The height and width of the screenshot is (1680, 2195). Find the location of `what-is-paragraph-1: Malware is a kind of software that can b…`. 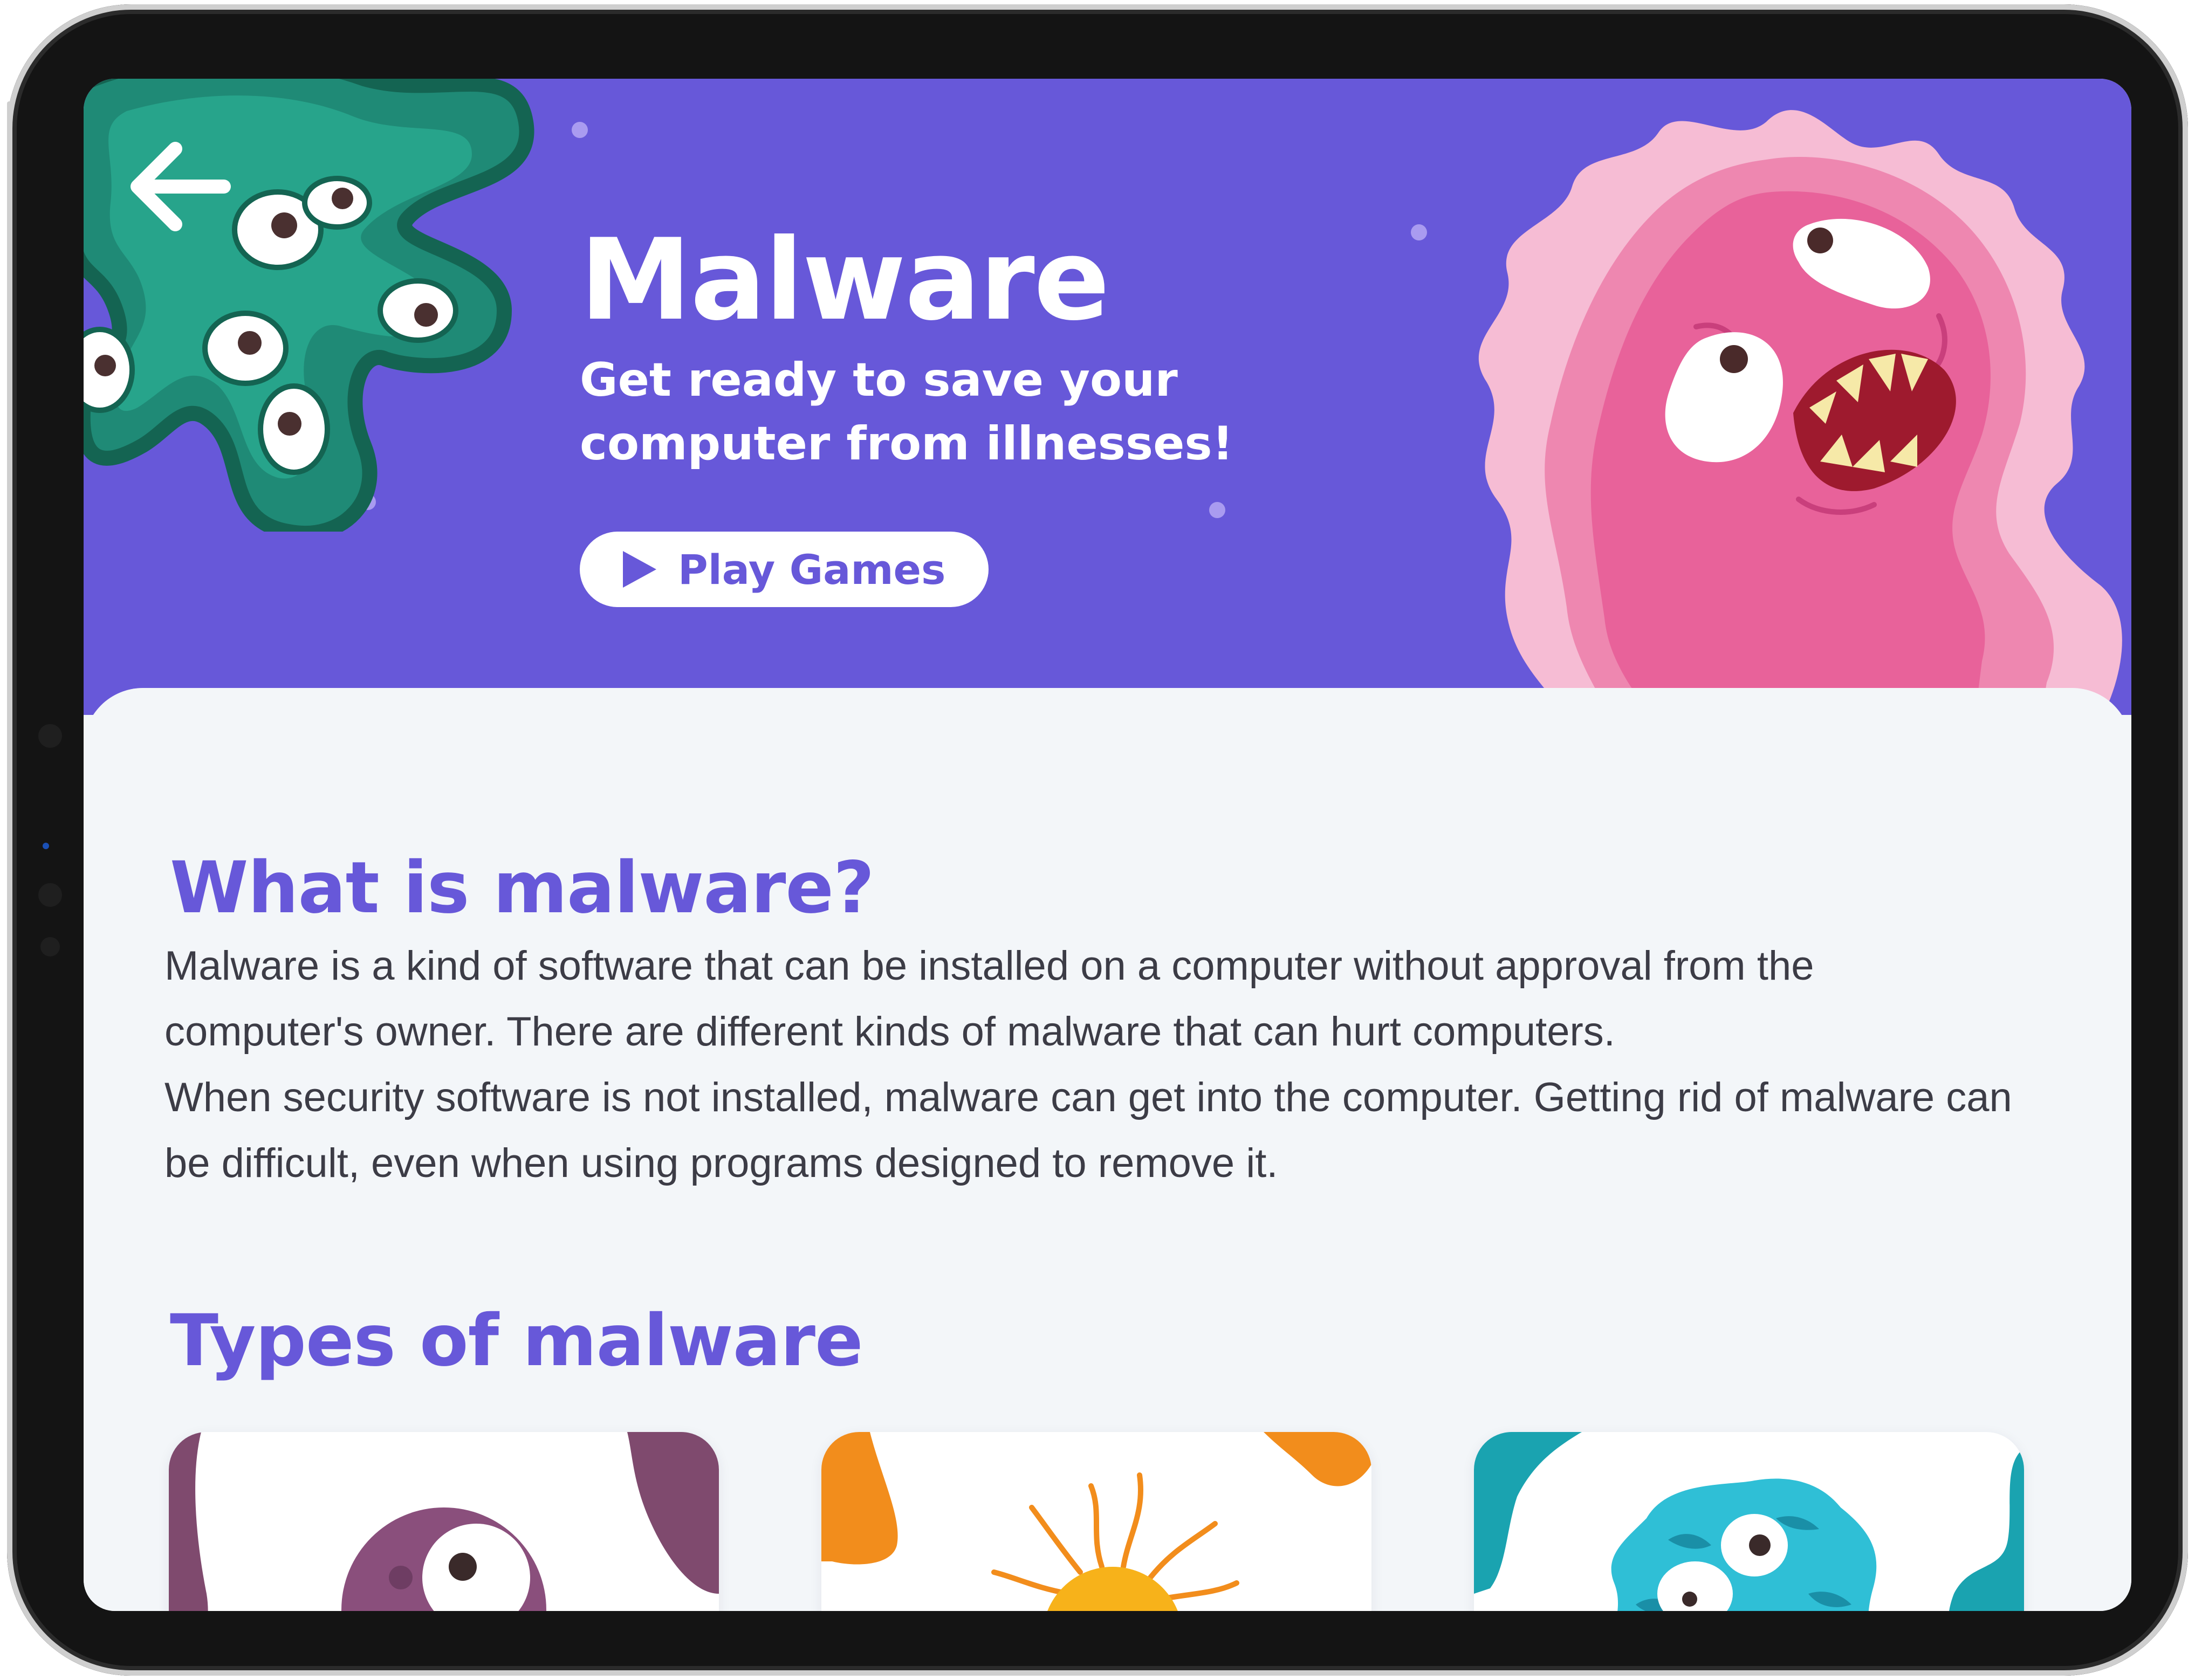

what-is-paragraph-1: Malware is a kind of software that can b… is located at coordinates (989, 999).